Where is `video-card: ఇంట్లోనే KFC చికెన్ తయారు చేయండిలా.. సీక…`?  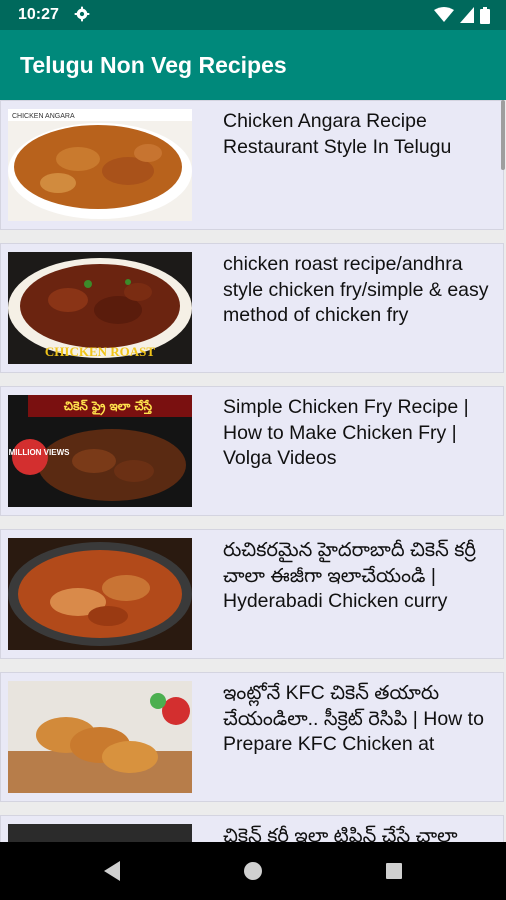
video-card: ఇంట్లోనే KFC చికెన్ తయారు చేయండిలా.. సీక… is located at coordinates (252, 737).